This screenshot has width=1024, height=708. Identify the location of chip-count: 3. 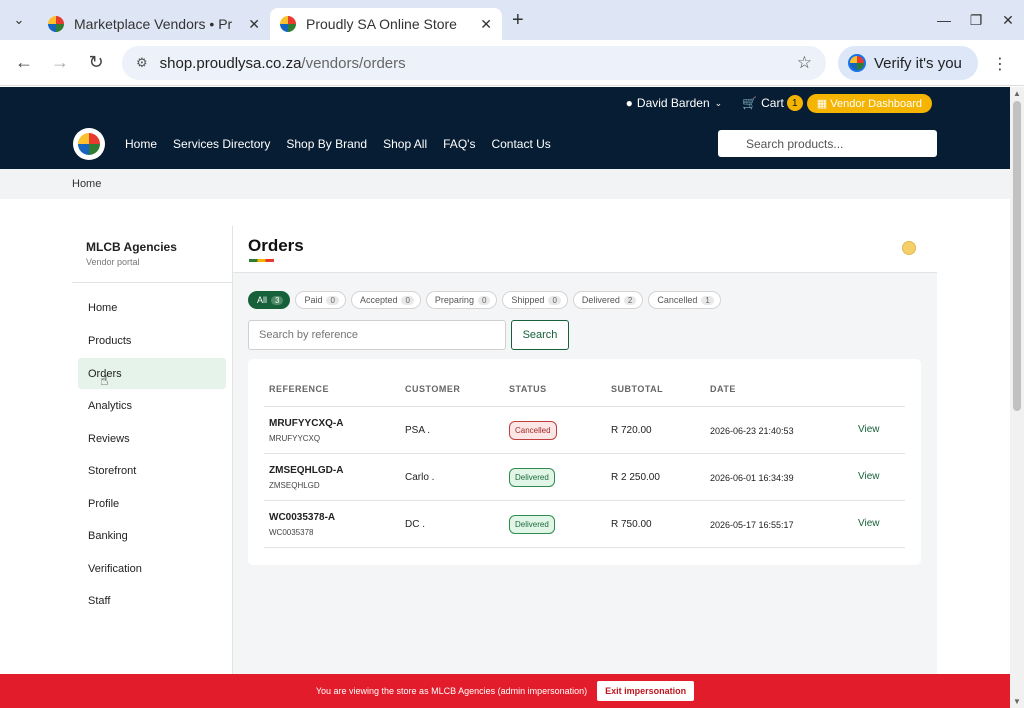
(277, 300).